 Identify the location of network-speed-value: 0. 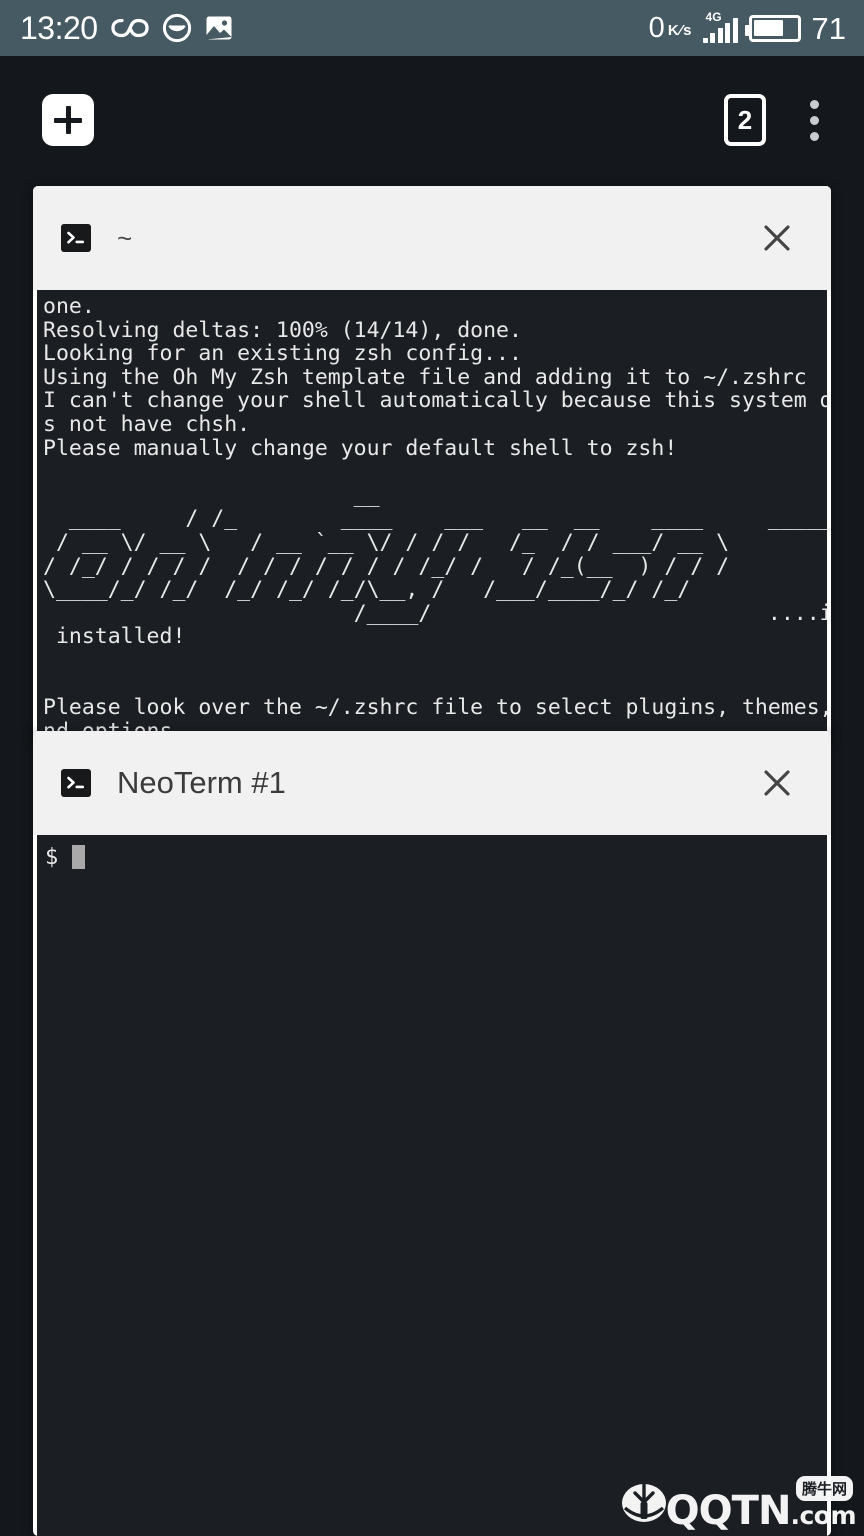
(656, 27).